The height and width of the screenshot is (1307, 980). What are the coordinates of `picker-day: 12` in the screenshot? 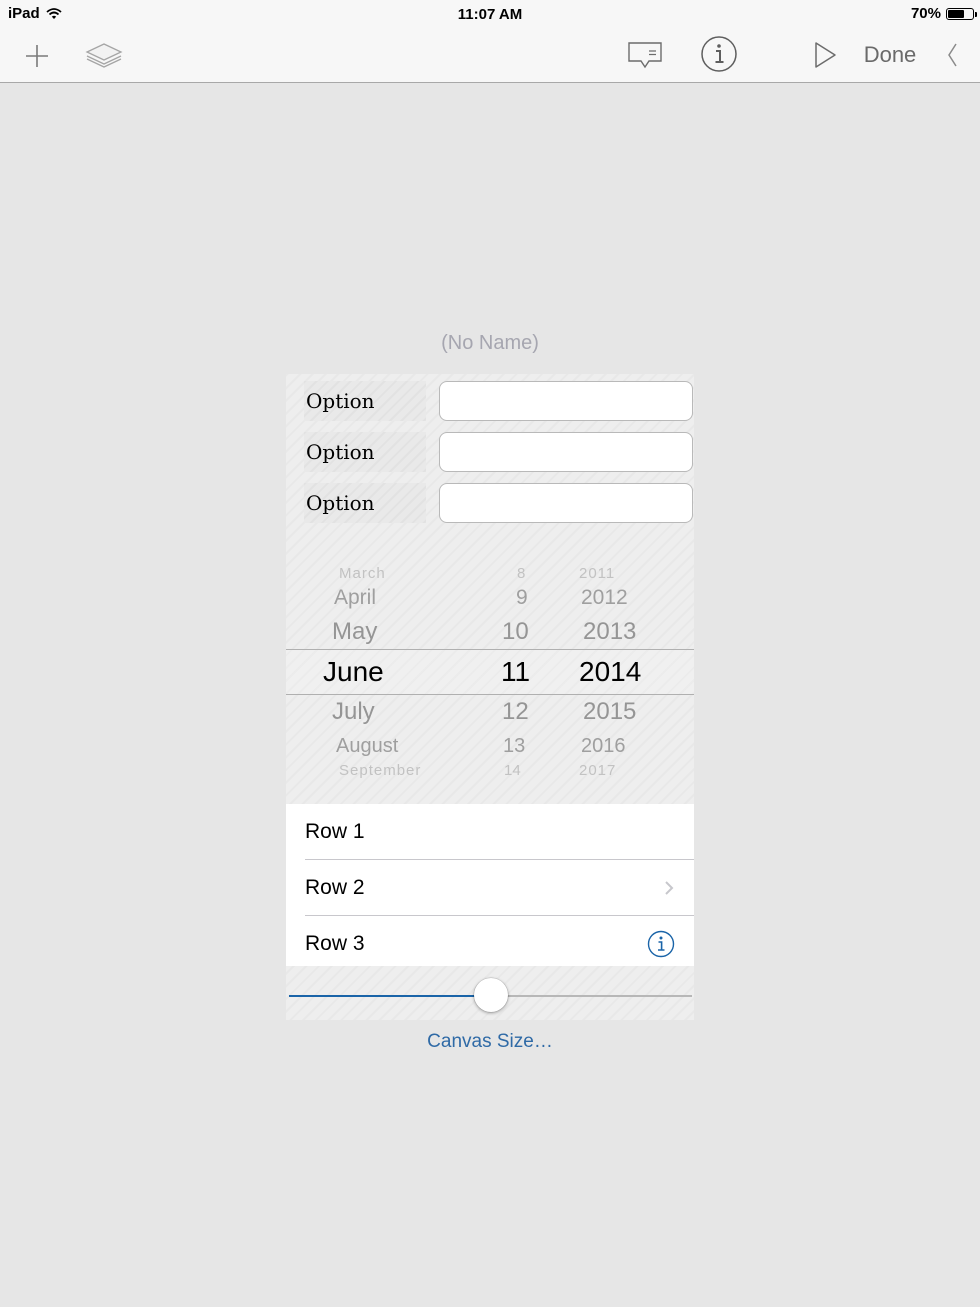 It's located at (515, 712).